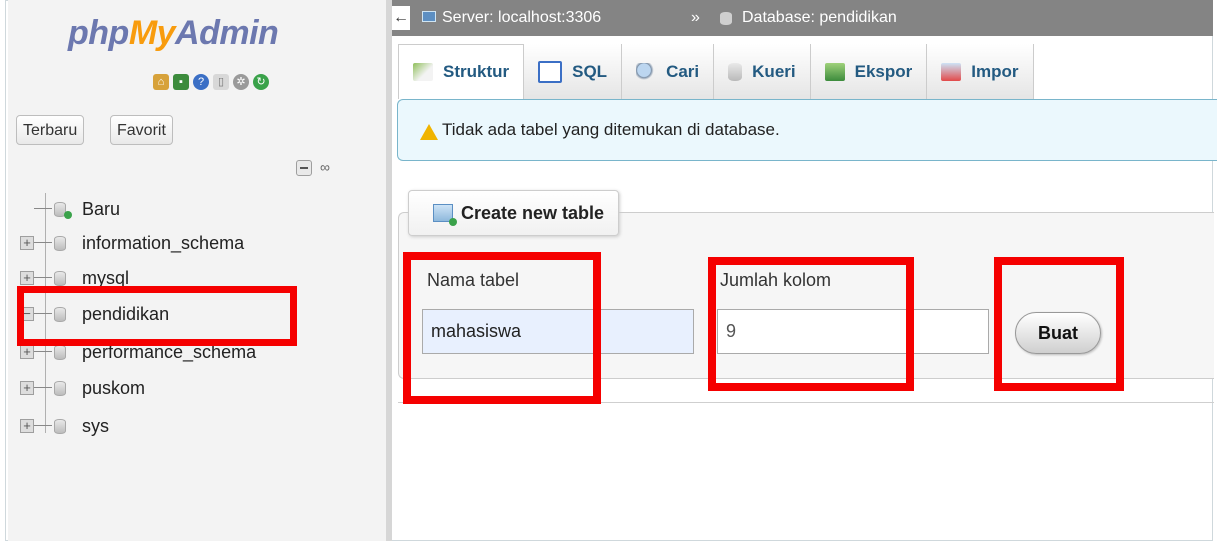  I want to click on favorite-tables-button: Favorit, so click(141, 130).